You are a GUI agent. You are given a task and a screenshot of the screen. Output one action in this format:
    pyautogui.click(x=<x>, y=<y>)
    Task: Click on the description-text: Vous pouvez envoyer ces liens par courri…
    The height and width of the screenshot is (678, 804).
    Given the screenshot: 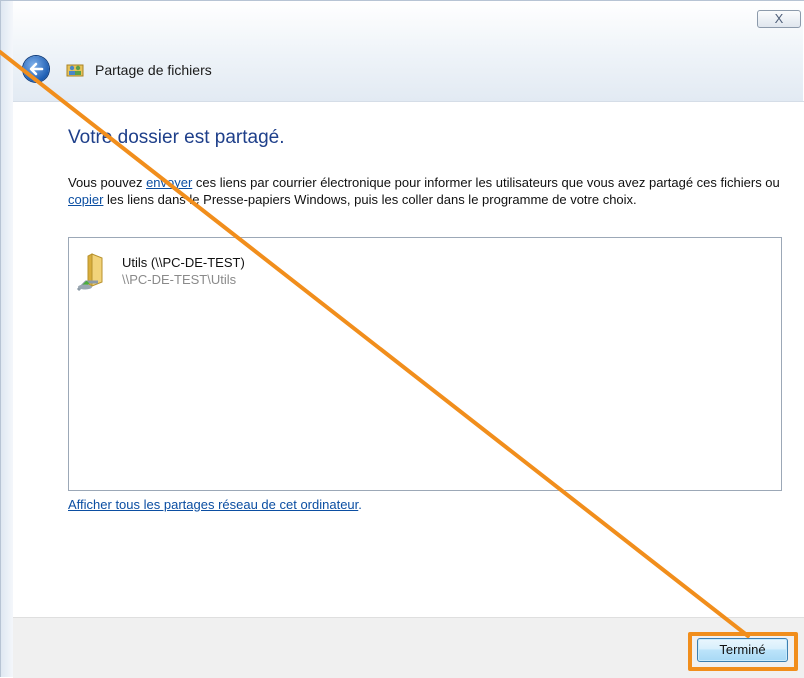 What is the action you would take?
    pyautogui.click(x=425, y=191)
    